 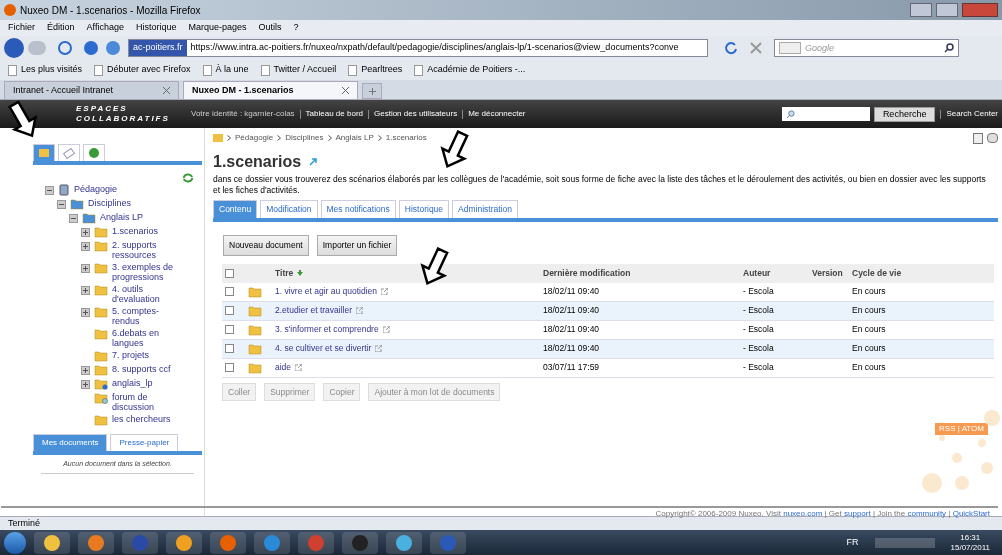 I want to click on maximize-button, so click(x=947, y=10).